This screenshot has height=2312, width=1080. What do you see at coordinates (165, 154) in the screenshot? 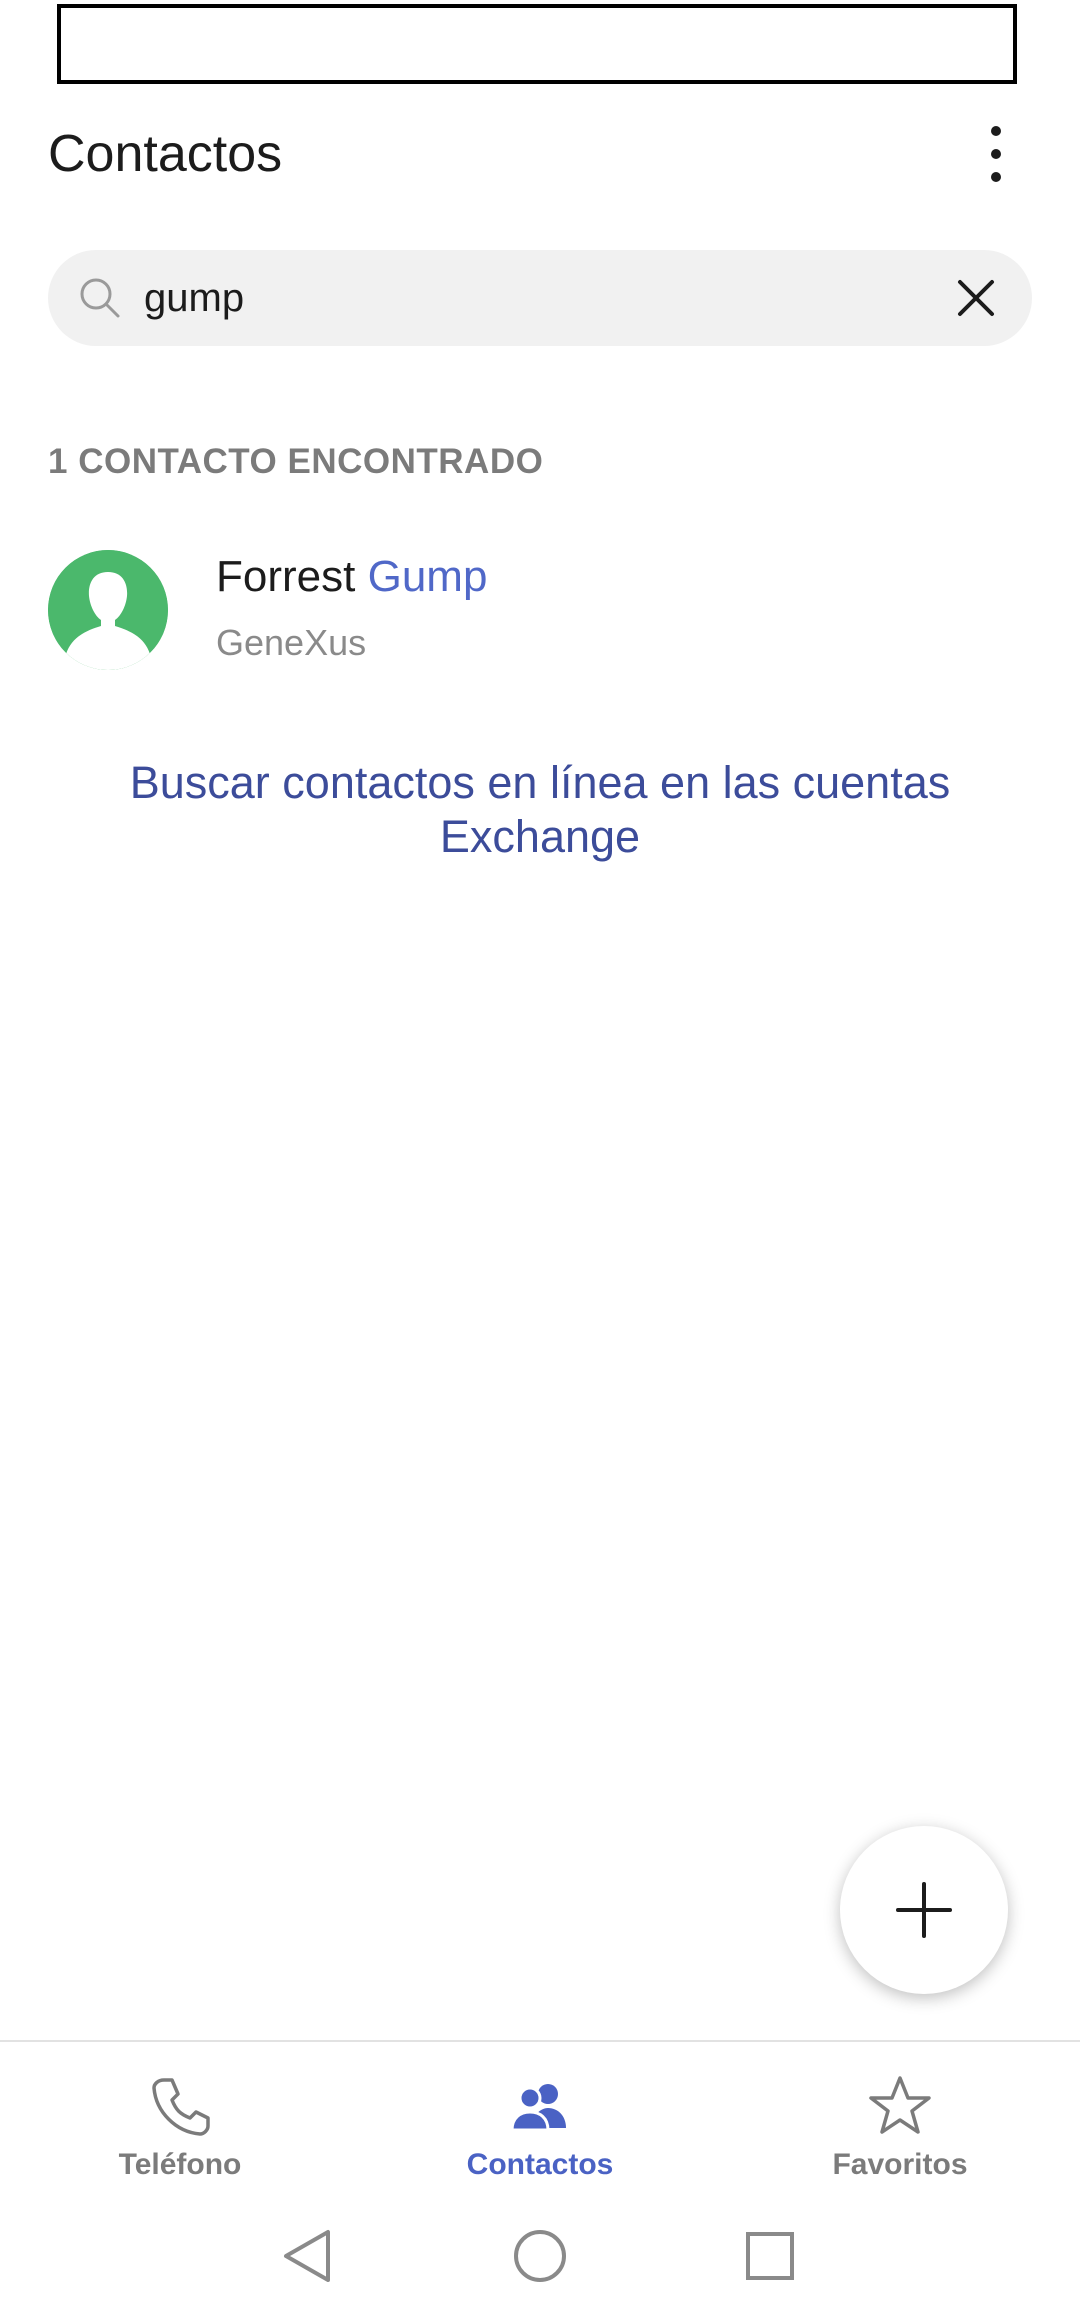
I see `page-title: Contactos` at bounding box center [165, 154].